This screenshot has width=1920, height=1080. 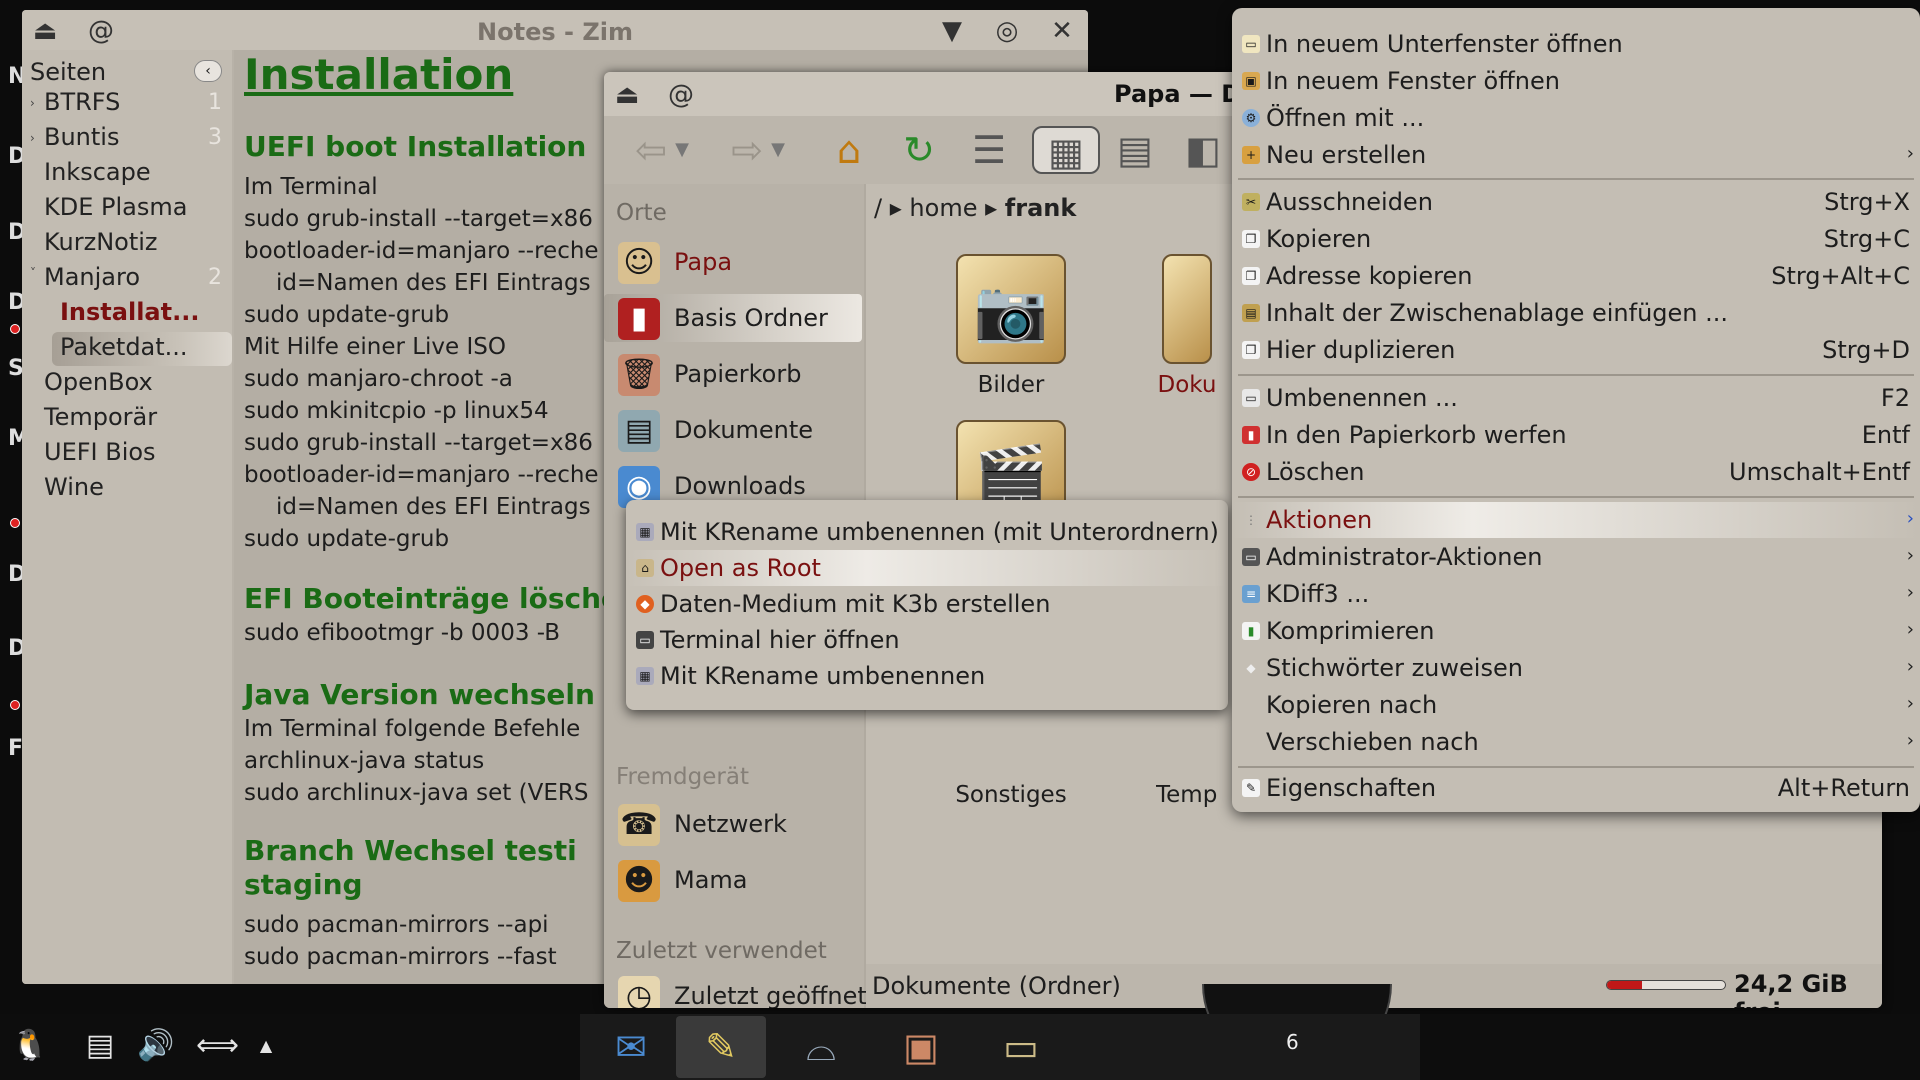 I want to click on menu-item-rename: ▭ Umbenennen ... F2, so click(x=1576, y=398).